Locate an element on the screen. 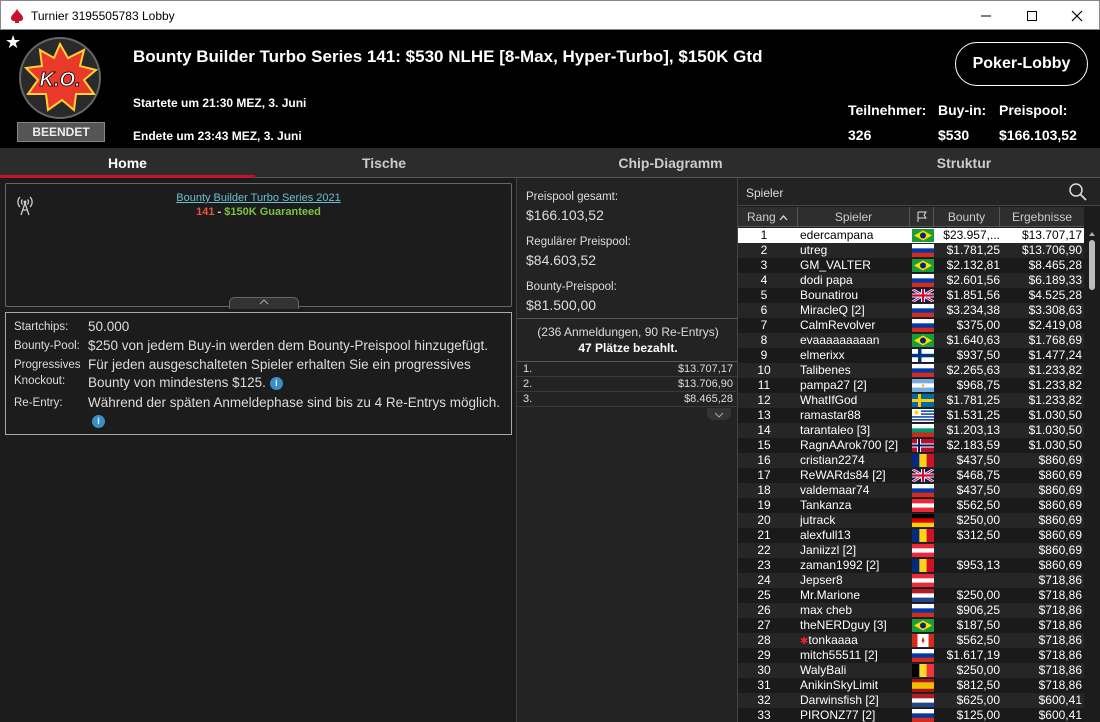 The image size is (1100, 722). player-name-text: valdemaar74 is located at coordinates (835, 490).